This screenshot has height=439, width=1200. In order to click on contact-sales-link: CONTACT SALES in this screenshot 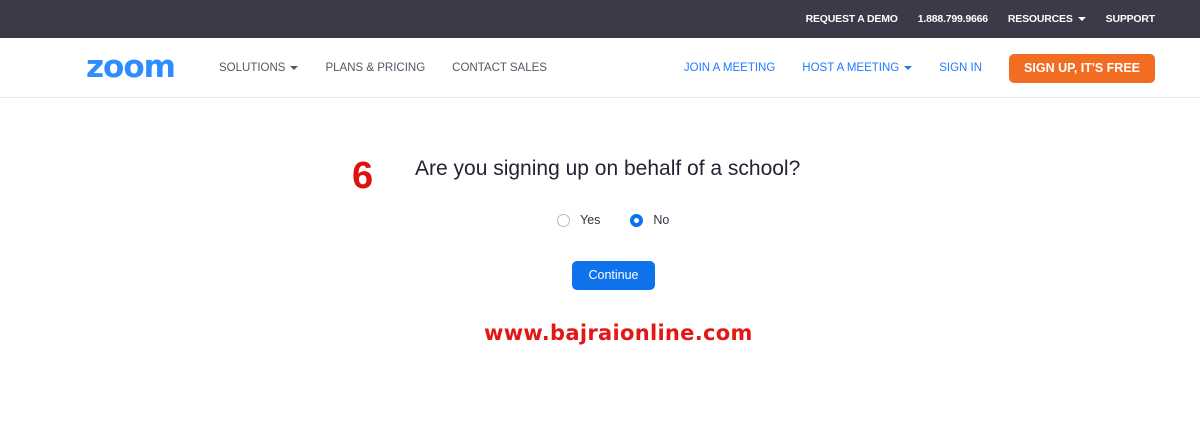, I will do `click(499, 68)`.